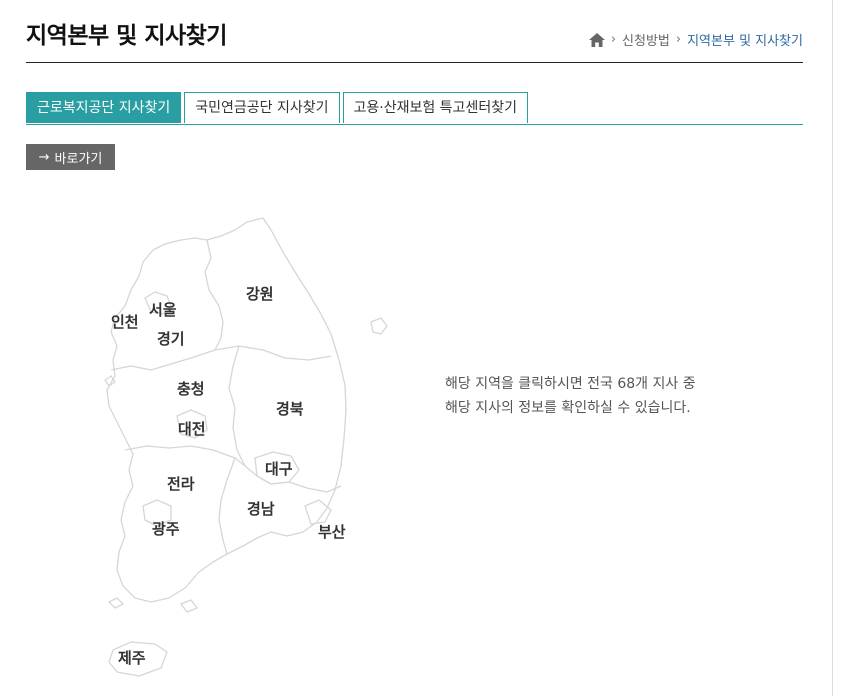  Describe the element at coordinates (435, 107) in the screenshot. I see `tab-insurance-center: 고용·산재보험 특고센터찾기` at that location.